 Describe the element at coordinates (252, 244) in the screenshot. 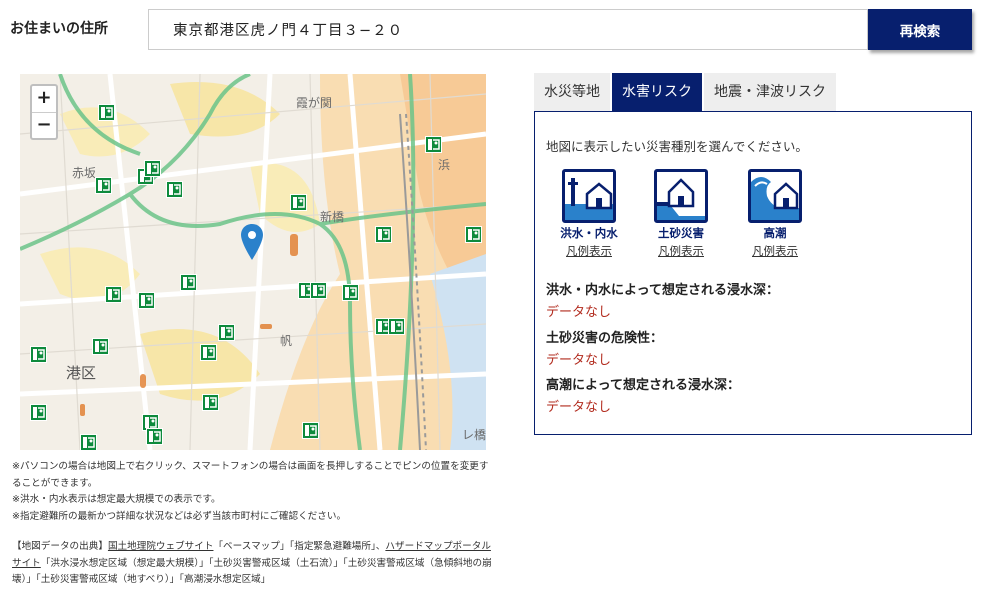

I see `location-pin-icon` at that location.